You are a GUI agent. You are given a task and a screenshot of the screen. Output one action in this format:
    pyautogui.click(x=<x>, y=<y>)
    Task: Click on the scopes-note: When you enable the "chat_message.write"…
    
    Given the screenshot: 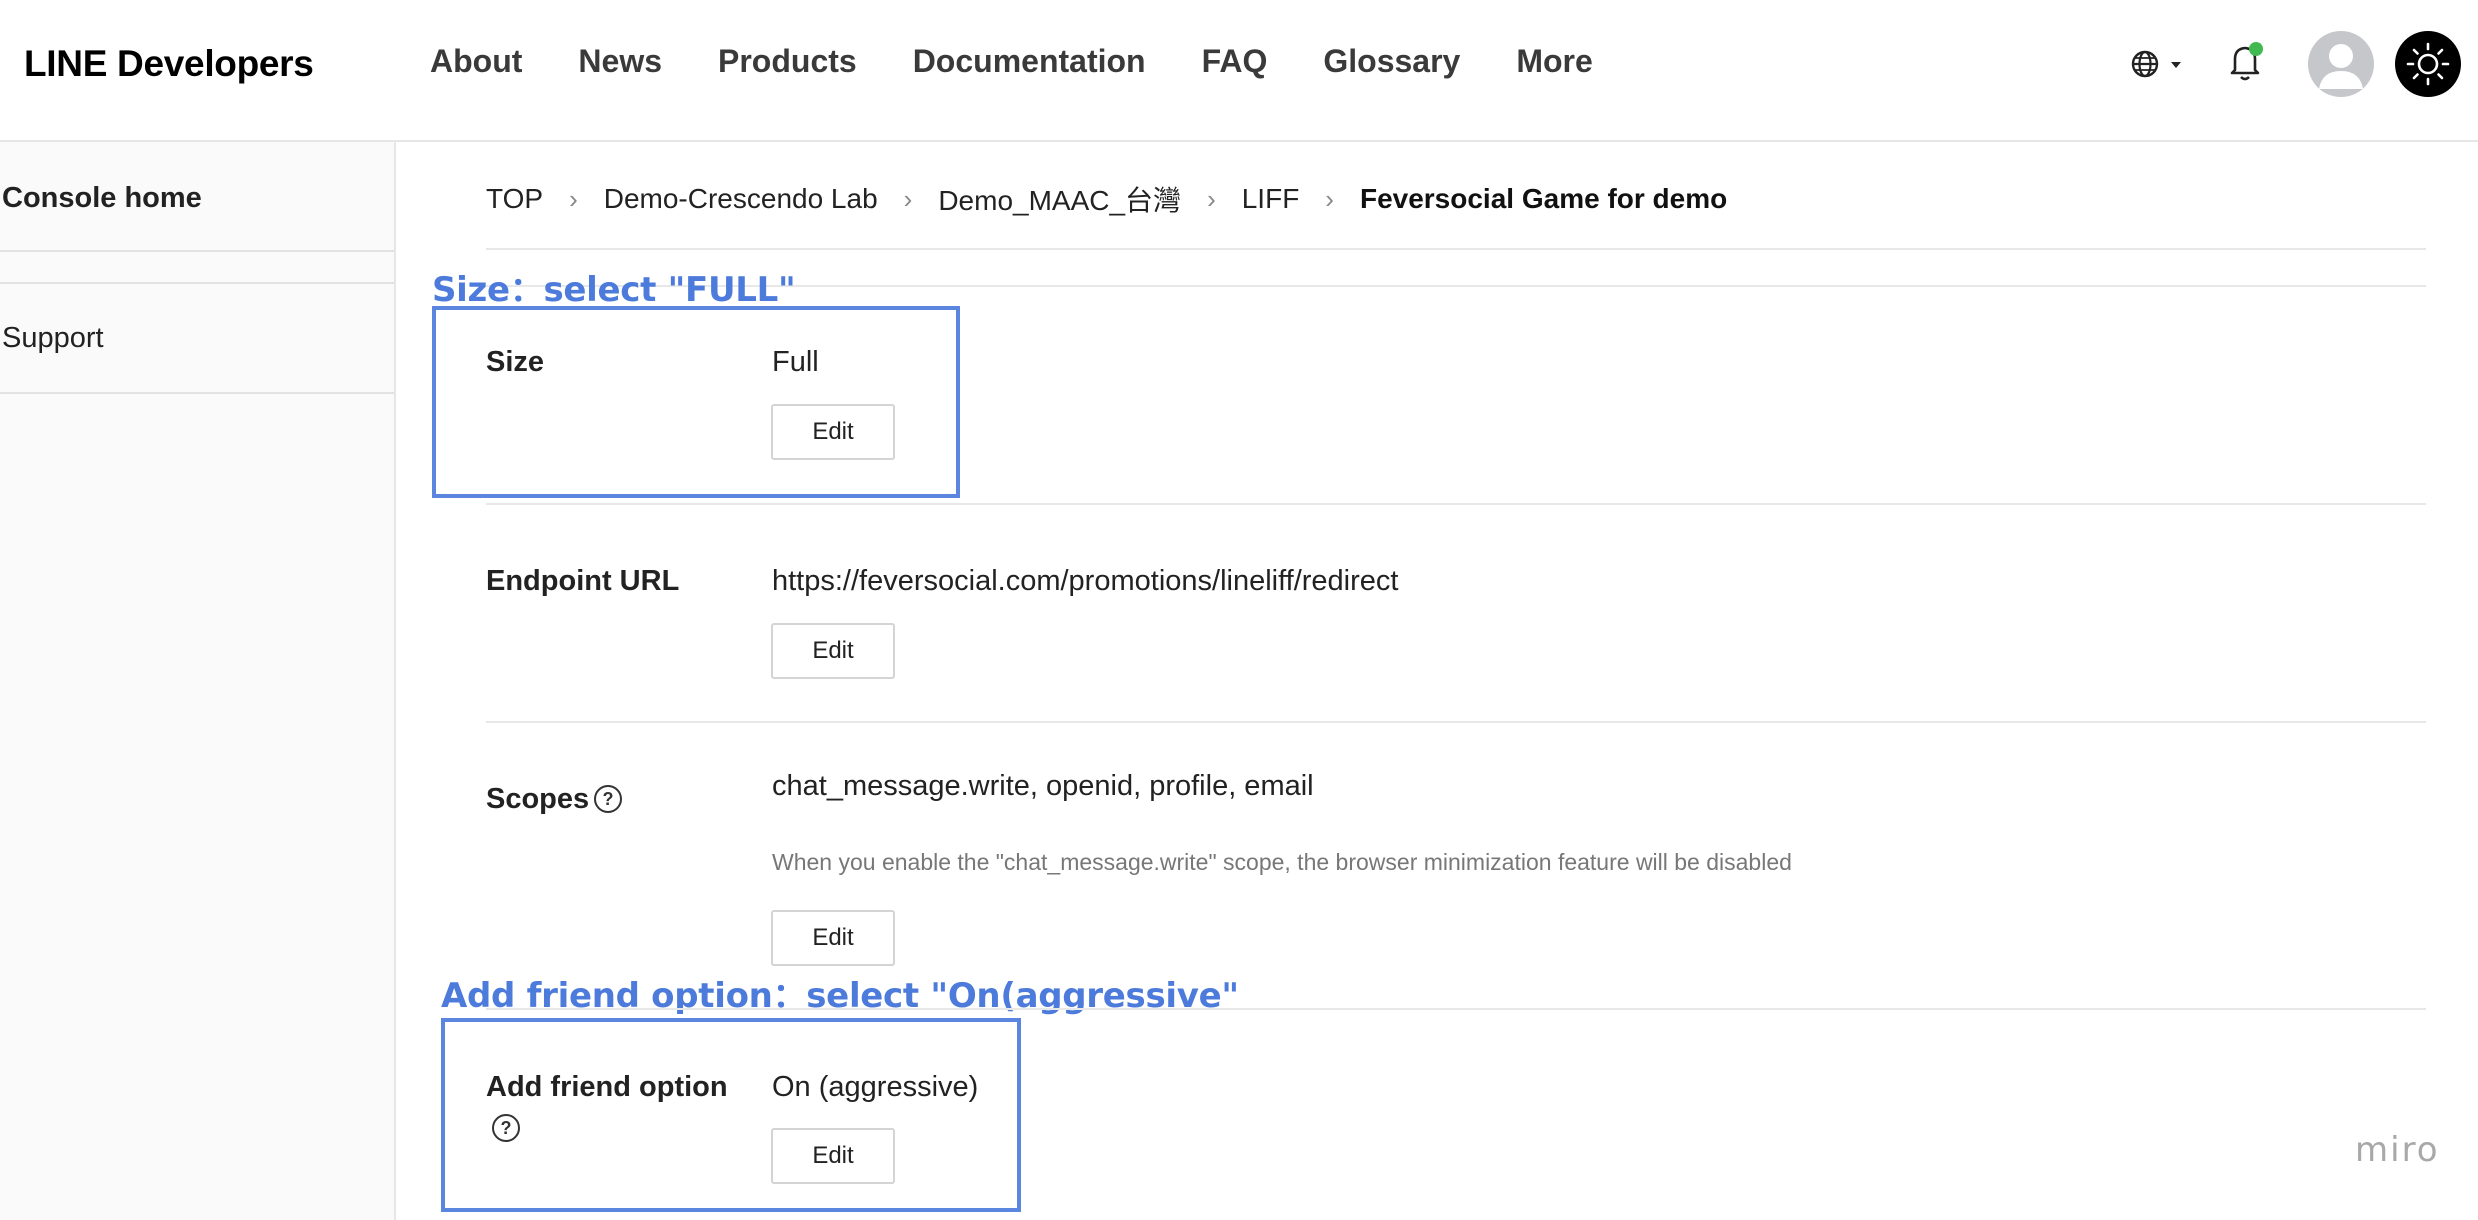 What is the action you would take?
    pyautogui.click(x=1282, y=862)
    